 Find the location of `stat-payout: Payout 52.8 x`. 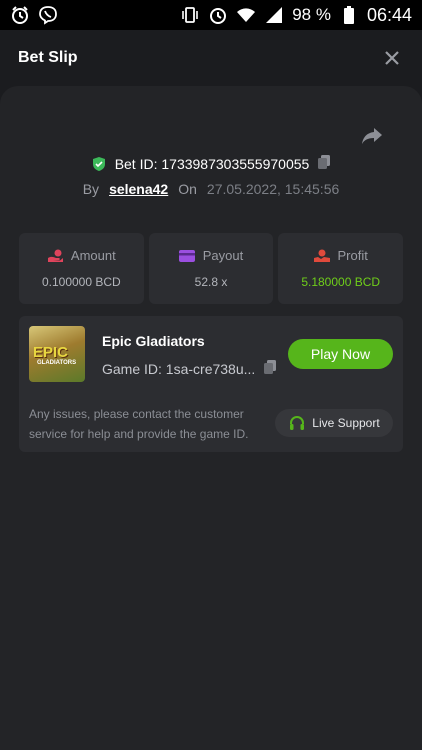

stat-payout: Payout 52.8 x is located at coordinates (211, 268).